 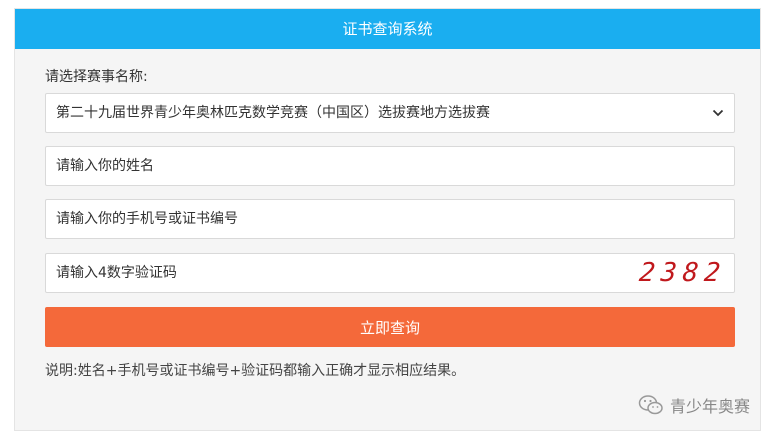 What do you see at coordinates (273, 113) in the screenshot?
I see `event-select-value: 第二十九届世界青少年奥林匹克数学竞赛（中国区）选拔赛地方选拔赛` at bounding box center [273, 113].